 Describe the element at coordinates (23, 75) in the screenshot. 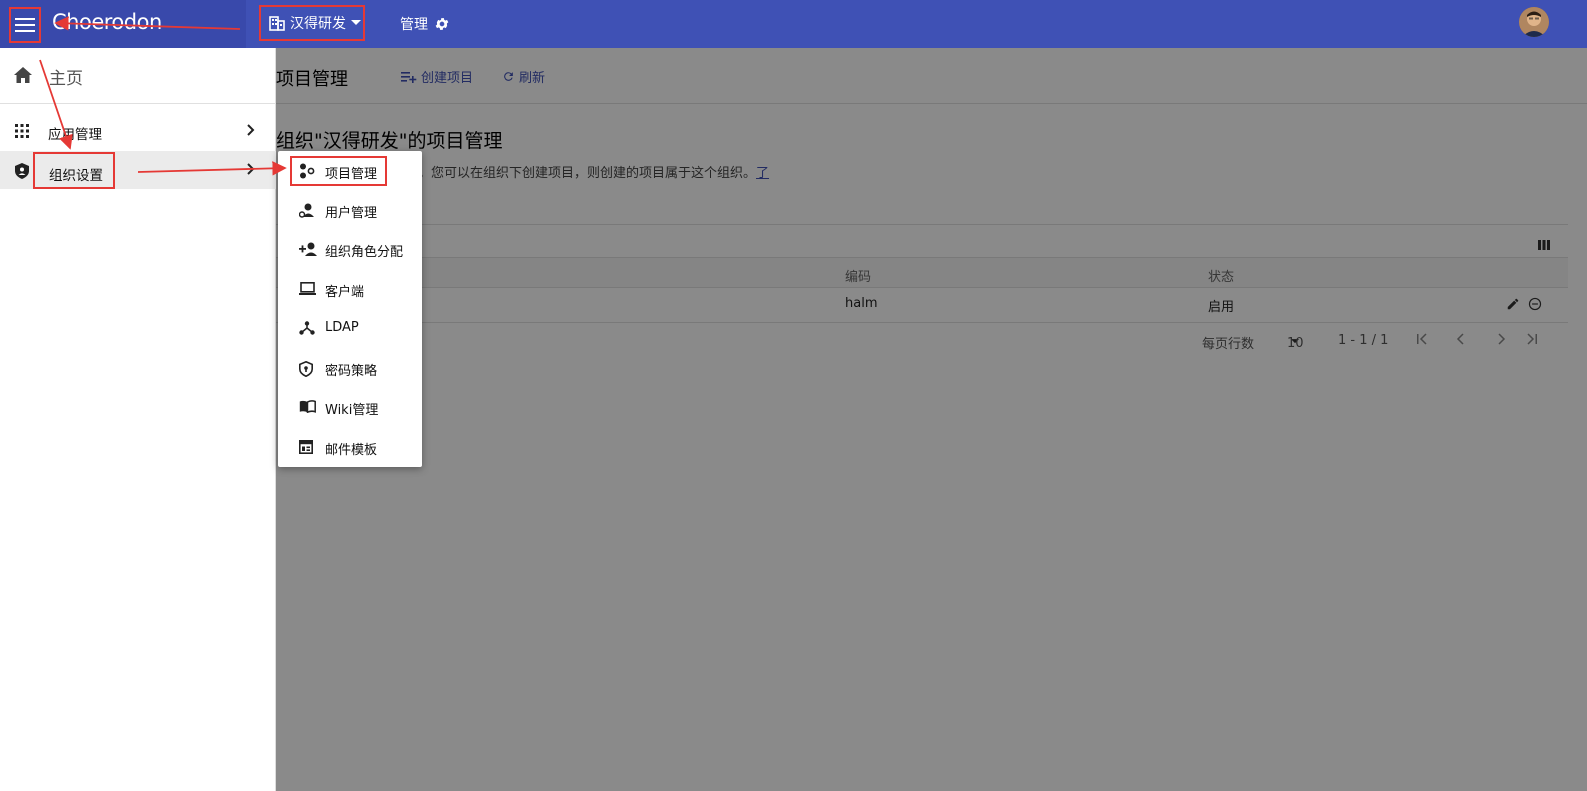

I see `home-icon` at that location.